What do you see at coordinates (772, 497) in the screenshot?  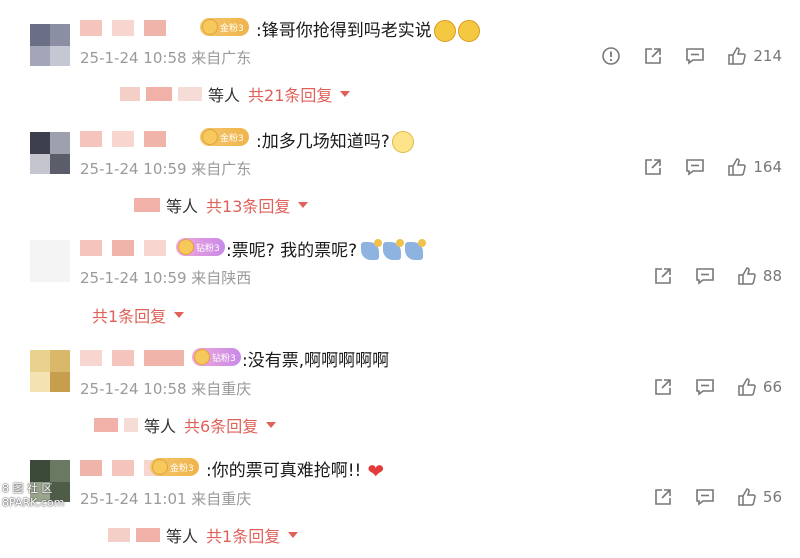 I see `like-count: 56` at bounding box center [772, 497].